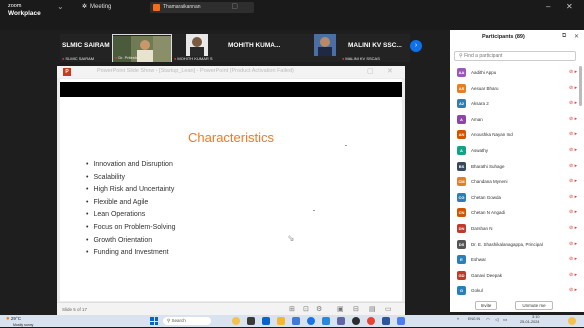  Describe the element at coordinates (19, 322) in the screenshot. I see `weather-widget: ● 29°C Mostly sunny` at that location.